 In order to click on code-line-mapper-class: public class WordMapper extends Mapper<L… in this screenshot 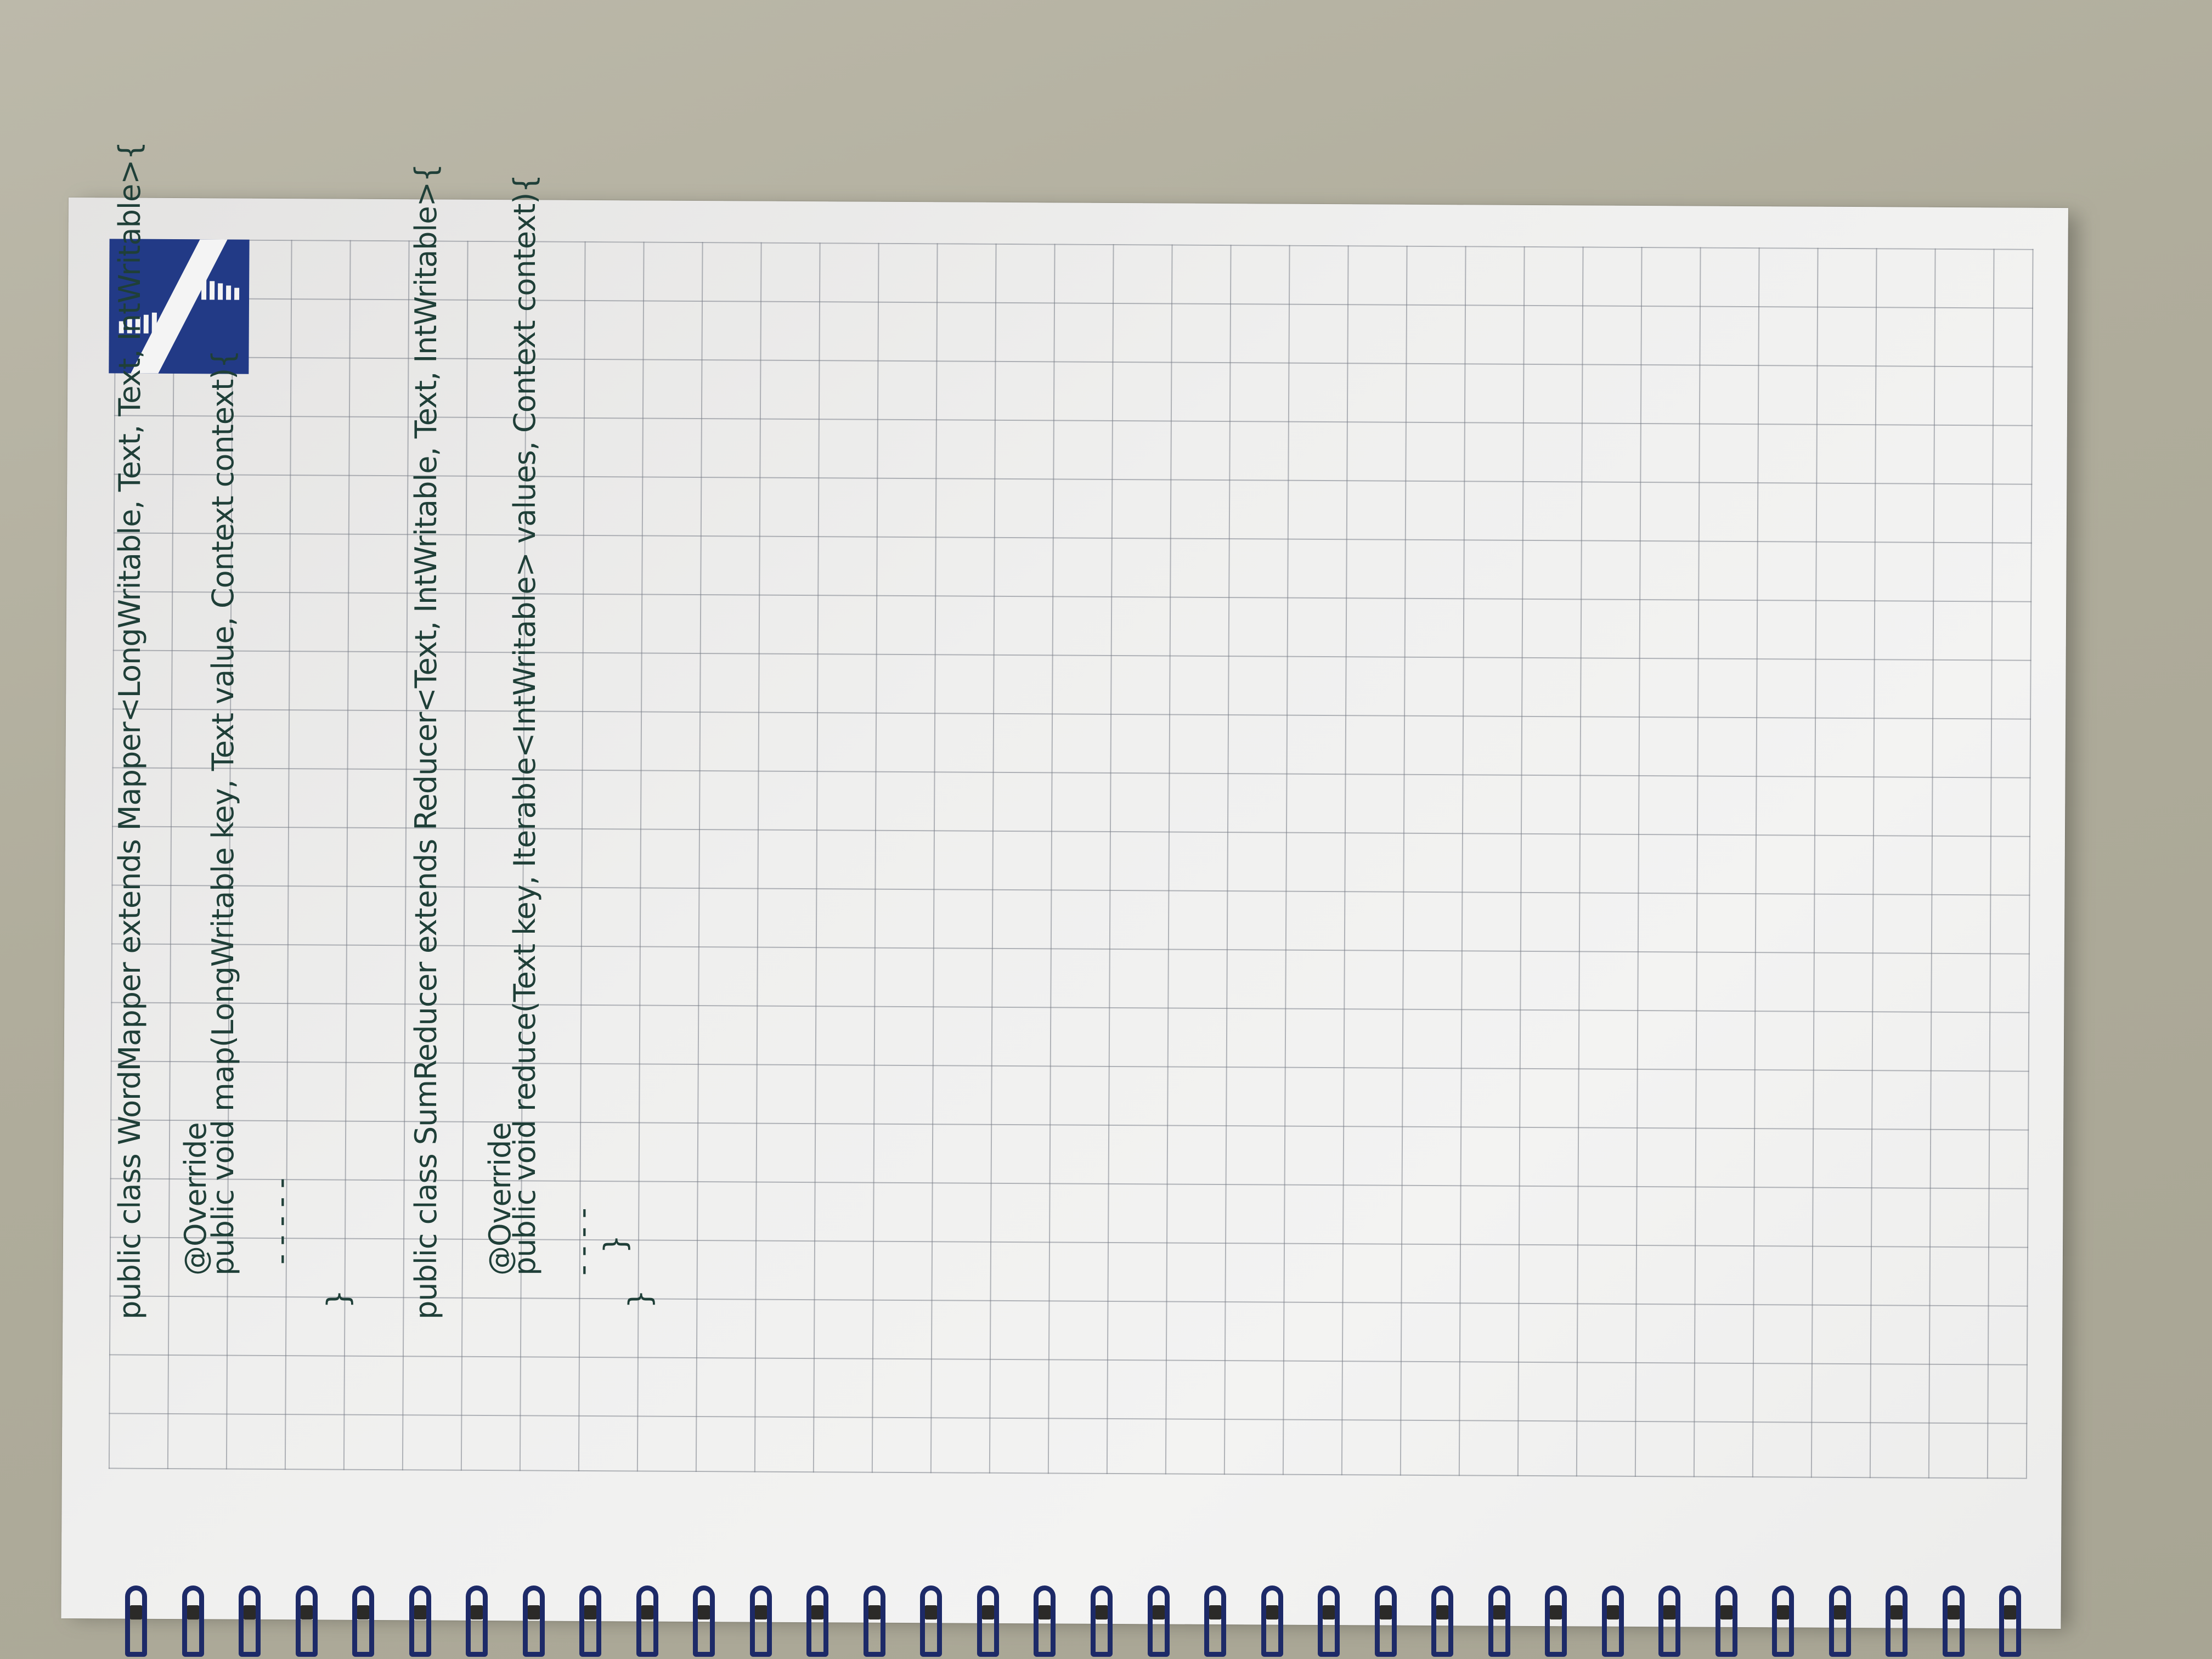, I will do `click(129, 730)`.